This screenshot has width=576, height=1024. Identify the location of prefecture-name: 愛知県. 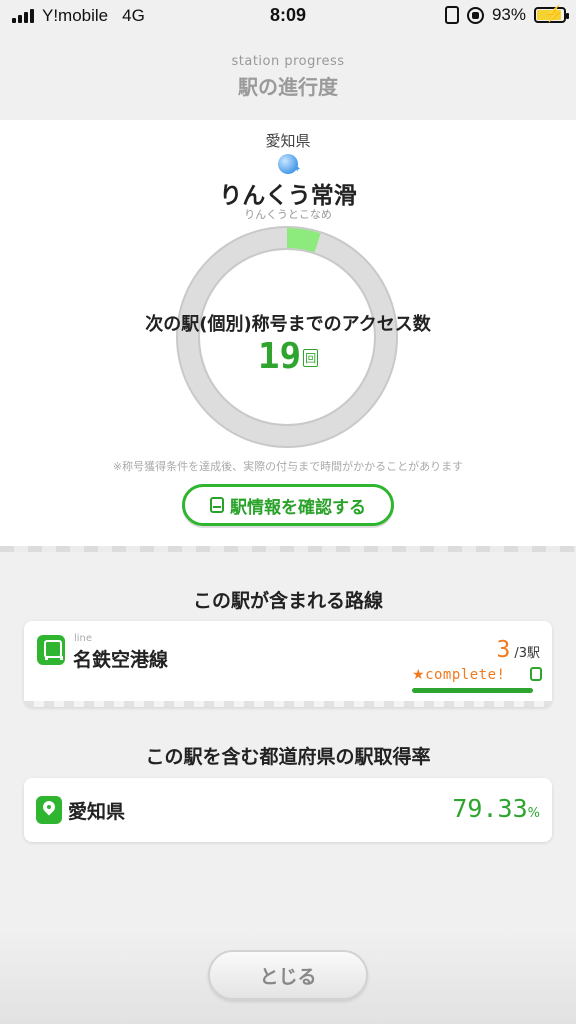
(97, 812).